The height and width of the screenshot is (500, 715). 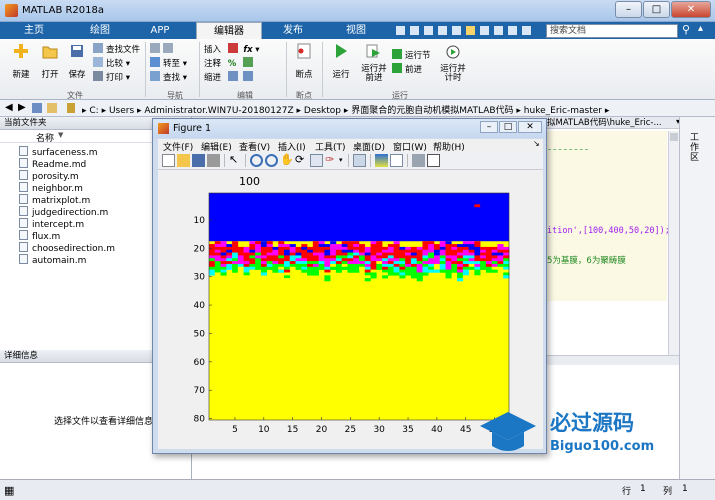 What do you see at coordinates (673, 243) in the screenshot?
I see `editor-scrollbar` at bounding box center [673, 243].